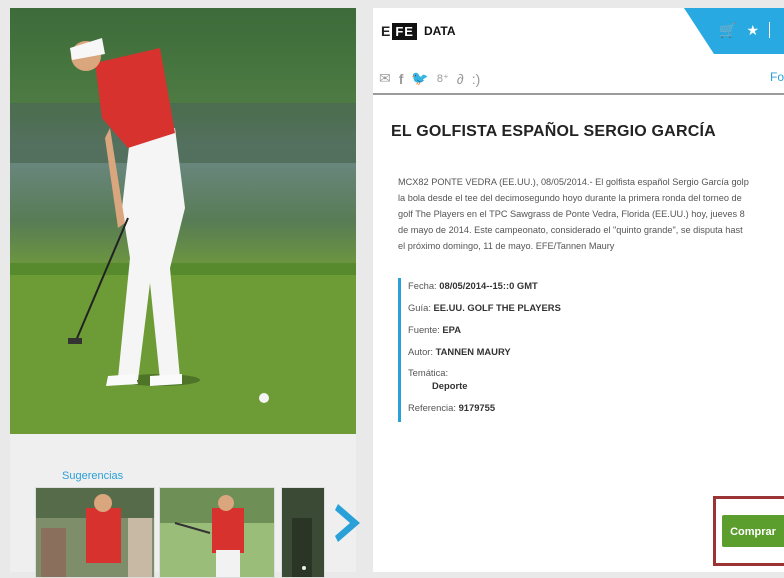 This screenshot has width=784, height=578. Describe the element at coordinates (350, 523) in the screenshot. I see `next-suggestions-arrow-icon` at that location.